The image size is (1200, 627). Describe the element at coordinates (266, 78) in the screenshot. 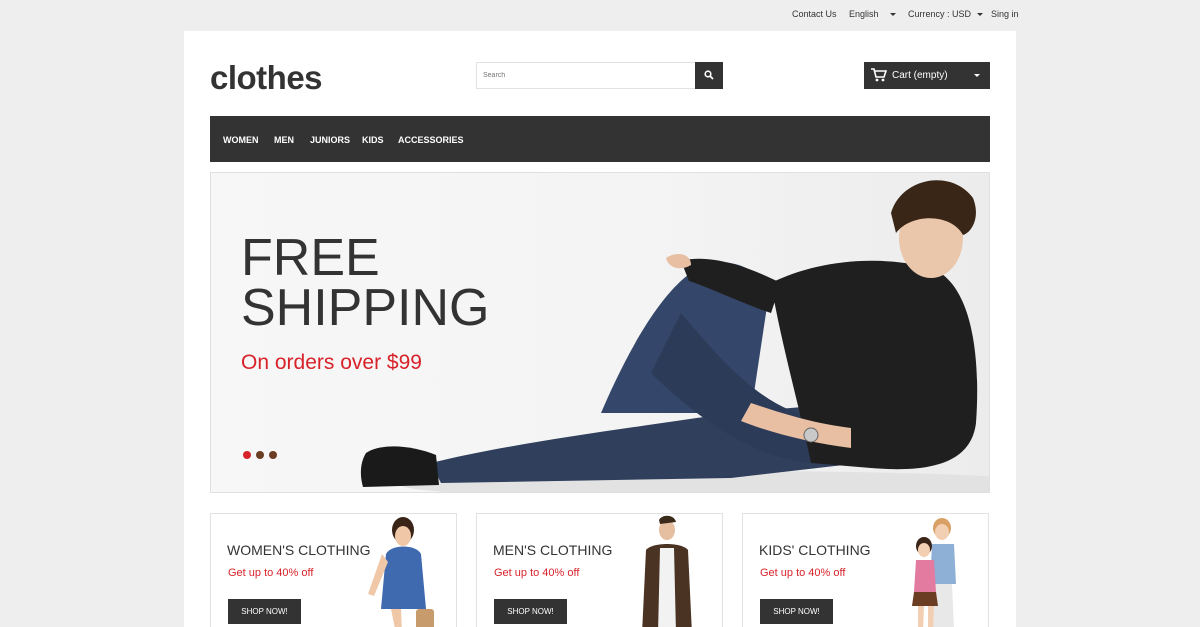

I see `site-logo: clothes` at that location.